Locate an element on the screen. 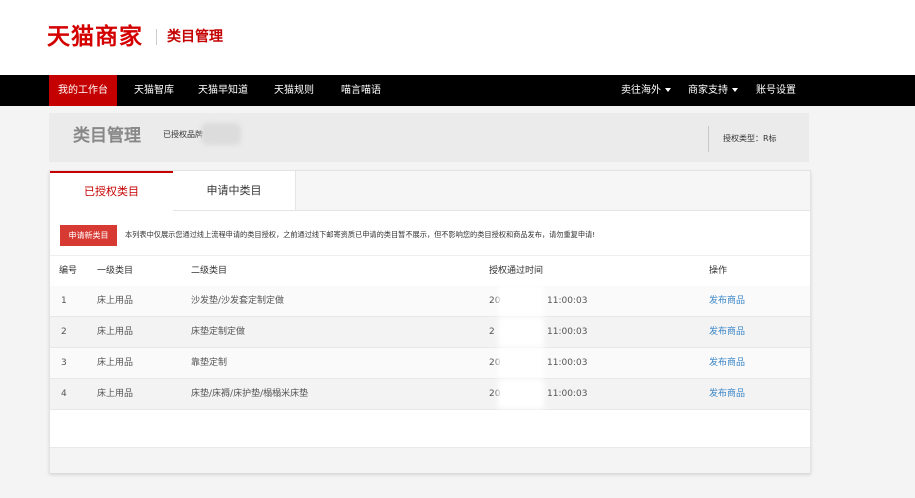 Image resolution: width=915 pixels, height=498 pixels. nav-item-merchant-support: 商家支持 is located at coordinates (713, 90).